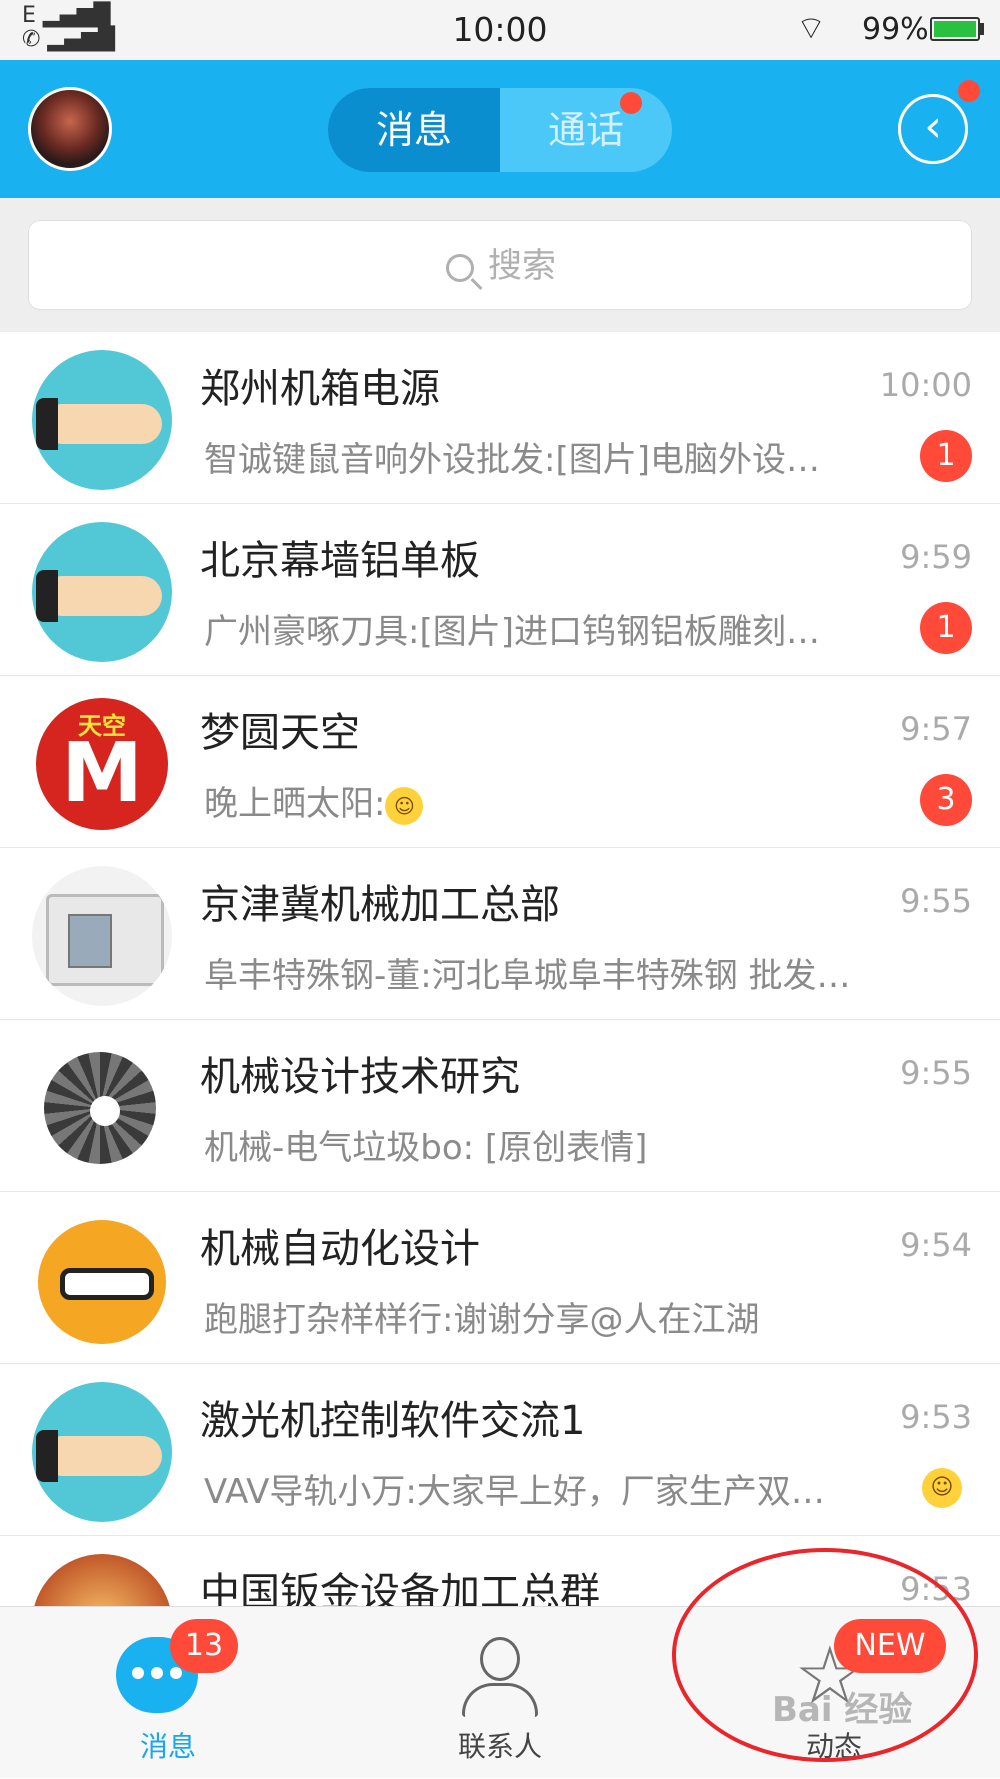  What do you see at coordinates (946, 800) in the screenshot?
I see `unread-badge: 3` at bounding box center [946, 800].